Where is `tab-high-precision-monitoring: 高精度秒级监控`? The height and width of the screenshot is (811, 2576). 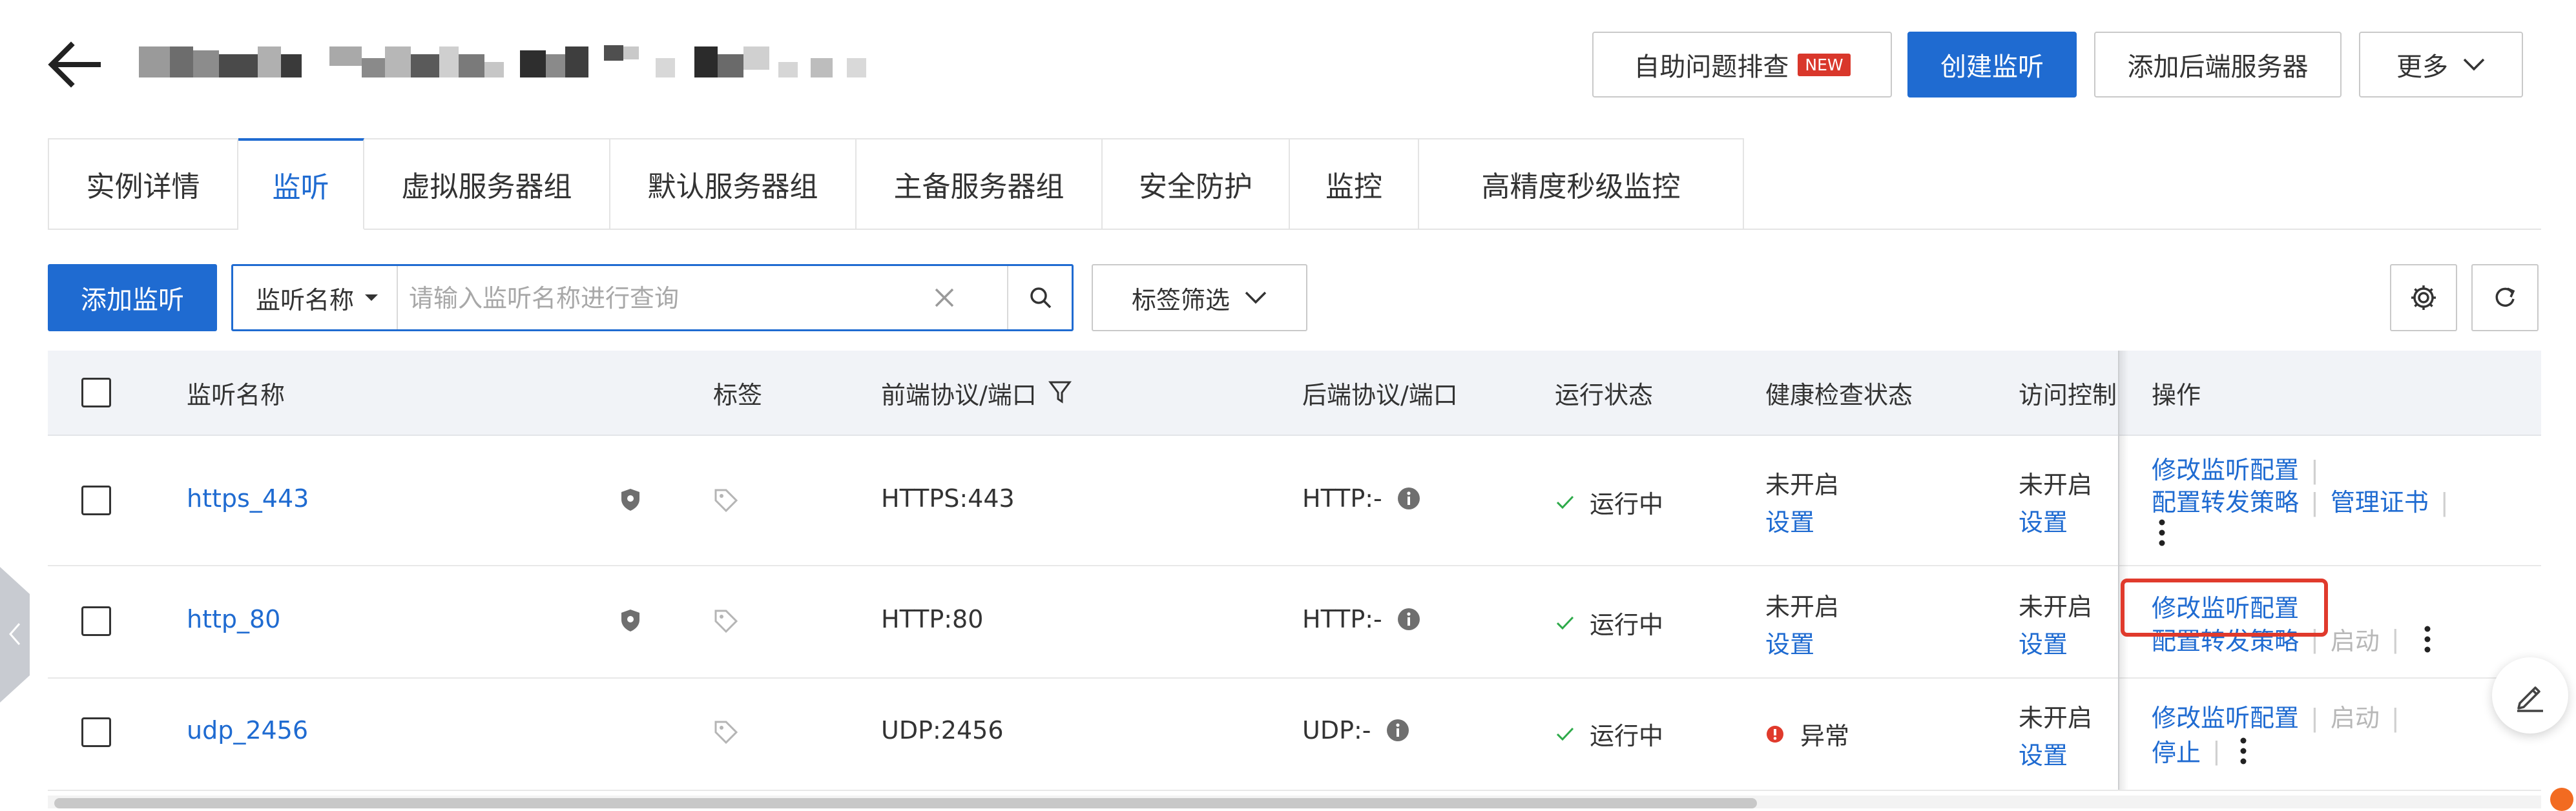 tab-high-precision-monitoring: 高精度秒级监控 is located at coordinates (1581, 184).